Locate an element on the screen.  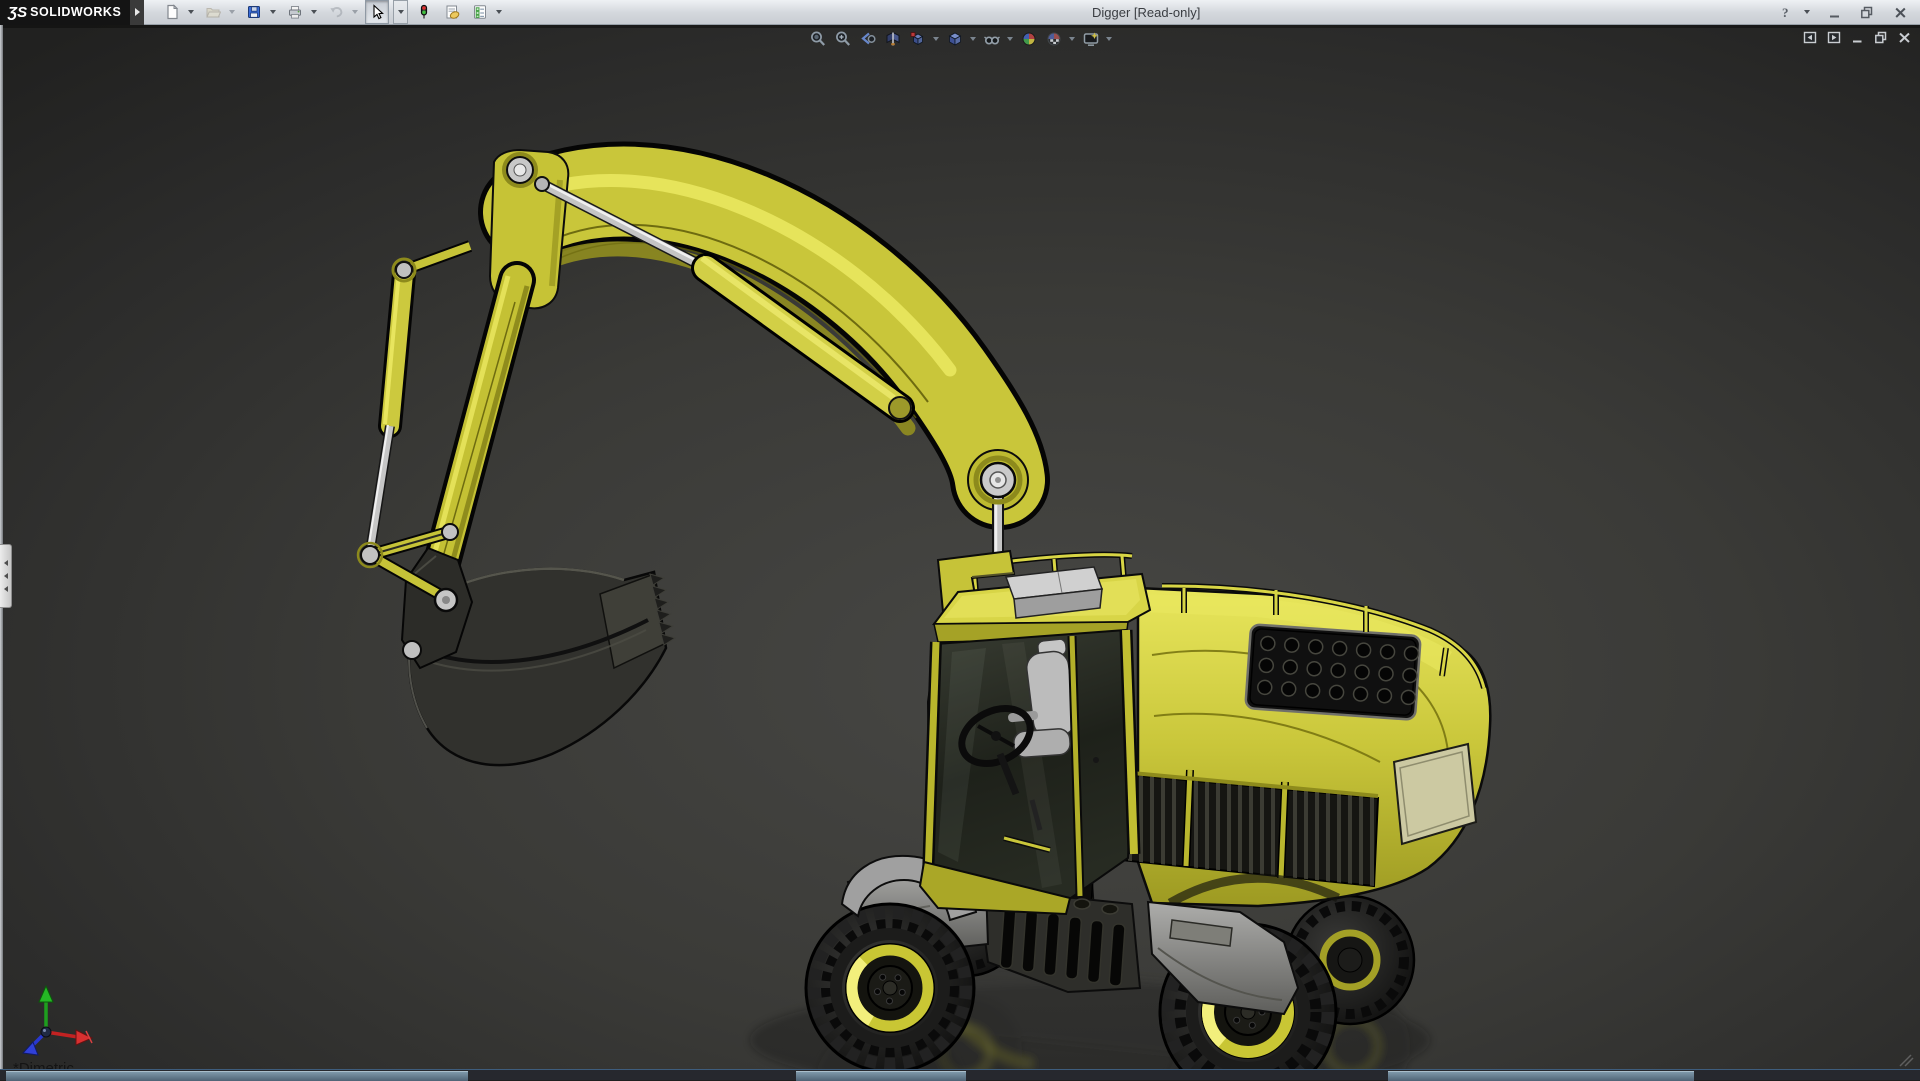
display-style-button is located at coordinates (954, 39).